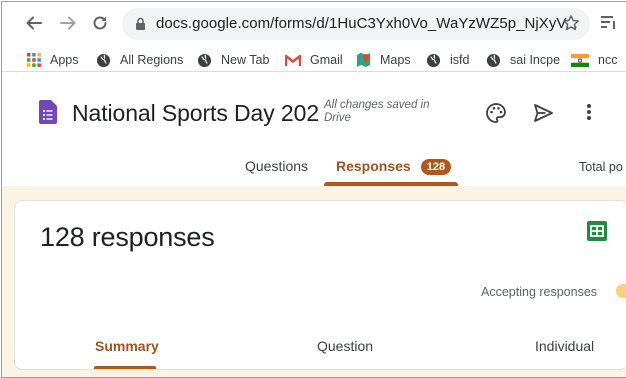 The image size is (626, 378). What do you see at coordinates (447, 60) in the screenshot?
I see `bookmark-isfd: isfd` at bounding box center [447, 60].